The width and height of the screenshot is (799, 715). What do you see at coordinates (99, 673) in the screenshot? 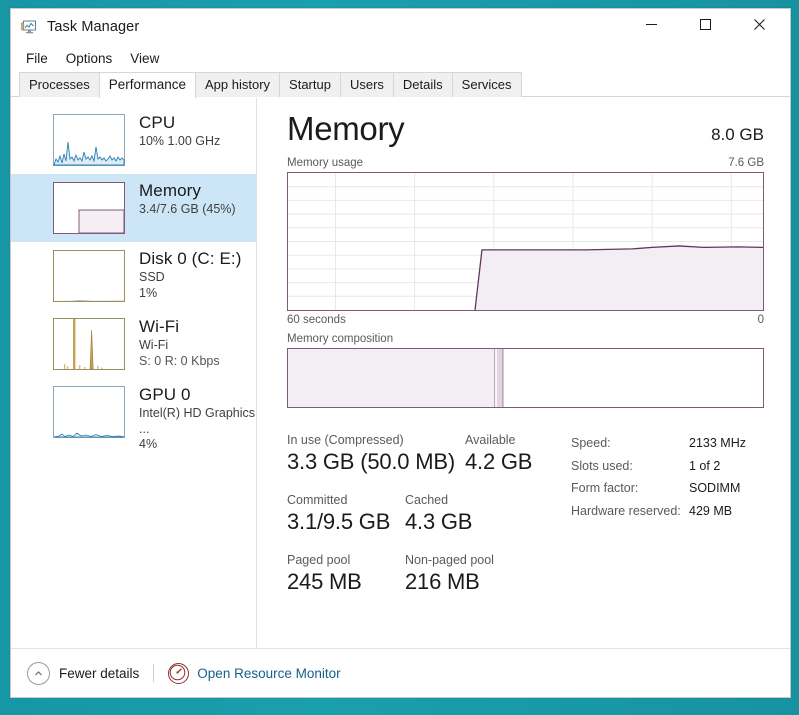
I see `fewer-details-label: Fewer details` at bounding box center [99, 673].